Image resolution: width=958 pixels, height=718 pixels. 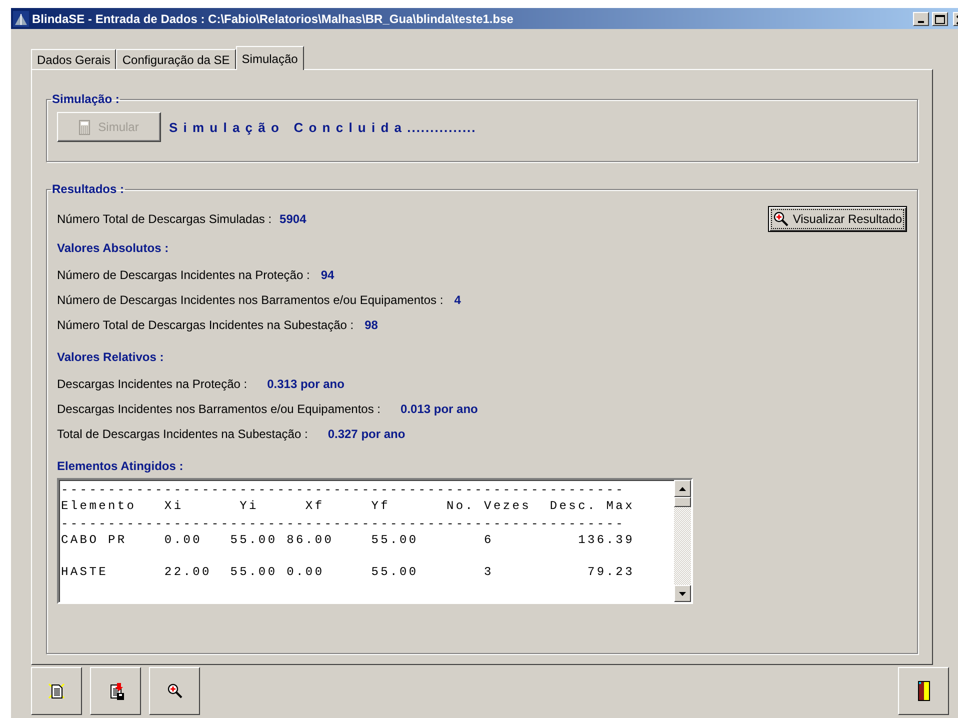 What do you see at coordinates (176, 59) in the screenshot?
I see `tab: Configuração da SE` at bounding box center [176, 59].